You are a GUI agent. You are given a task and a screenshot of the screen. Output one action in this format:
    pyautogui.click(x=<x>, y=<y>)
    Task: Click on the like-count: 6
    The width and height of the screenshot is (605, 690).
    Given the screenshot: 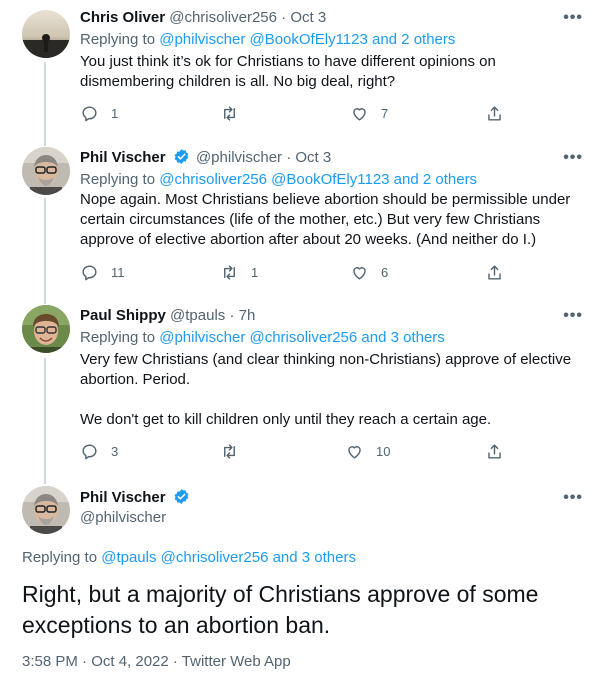 What is the action you would take?
    pyautogui.click(x=385, y=272)
    